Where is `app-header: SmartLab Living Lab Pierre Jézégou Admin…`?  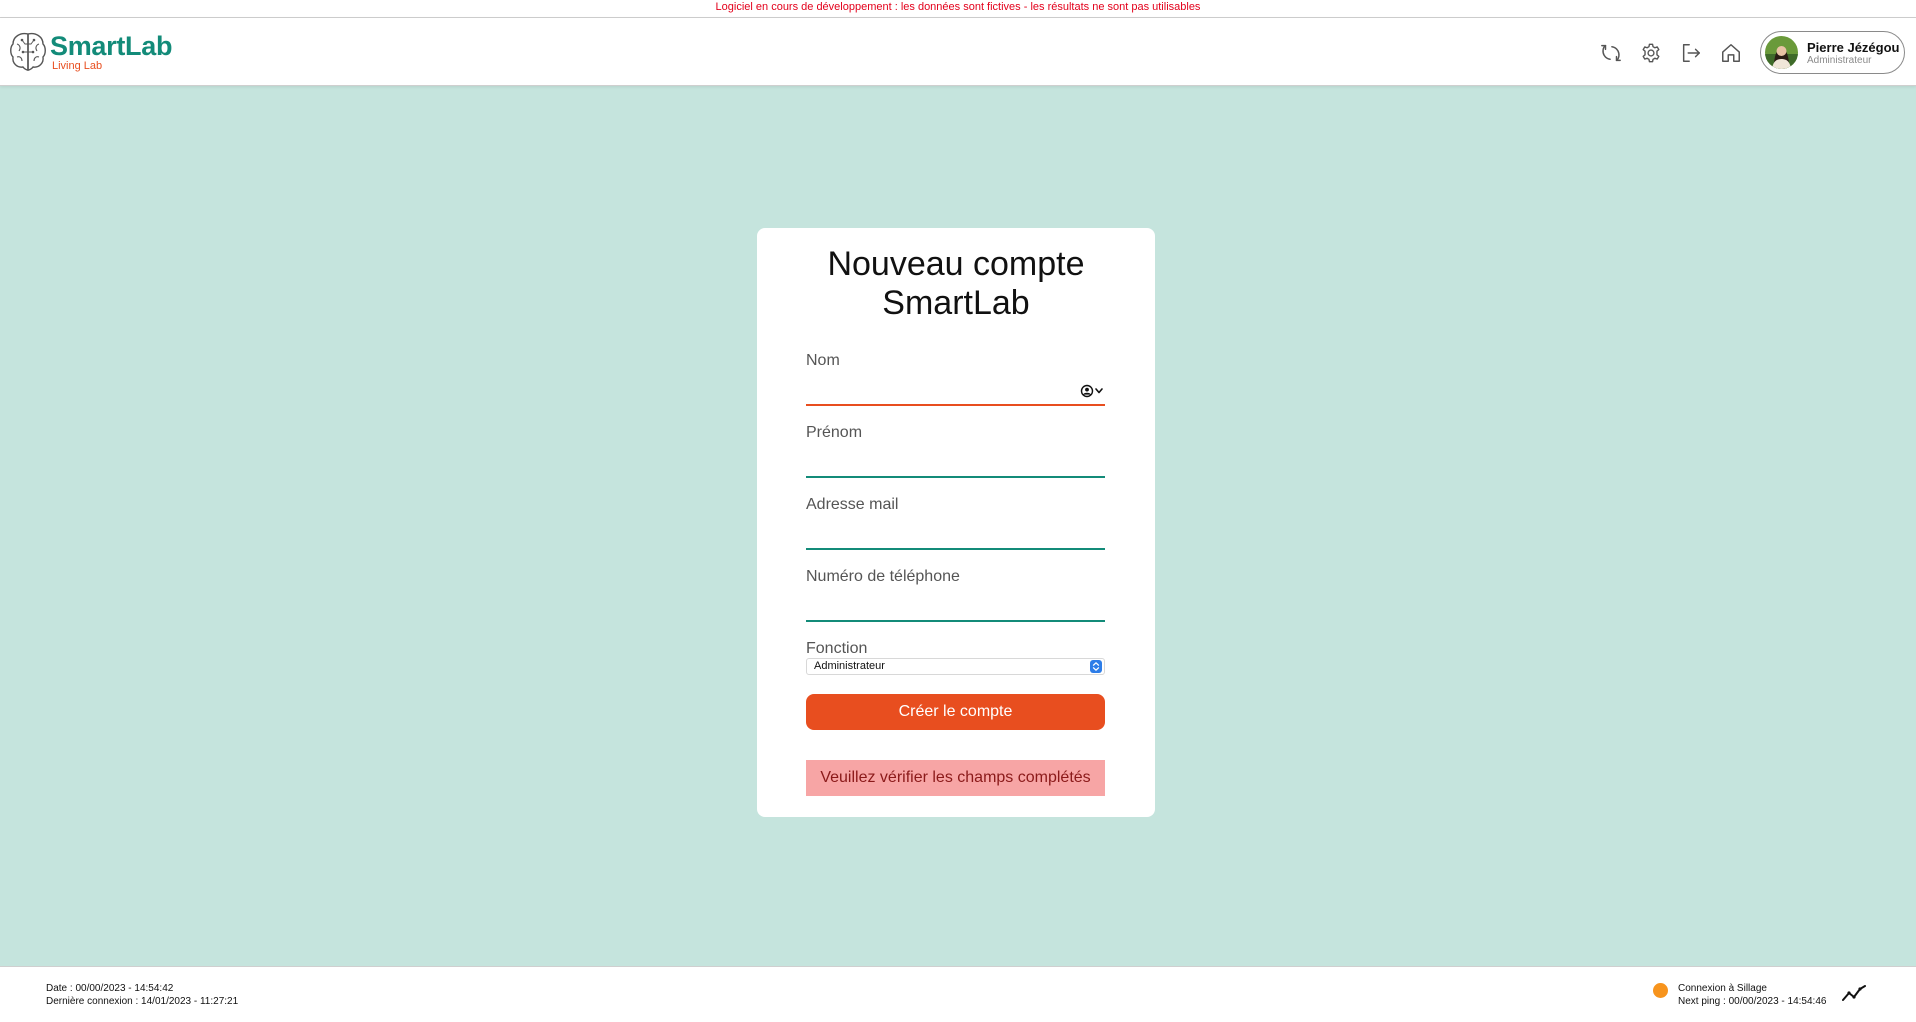
app-header: SmartLab Living Lab Pierre Jézégou Admin… is located at coordinates (958, 52).